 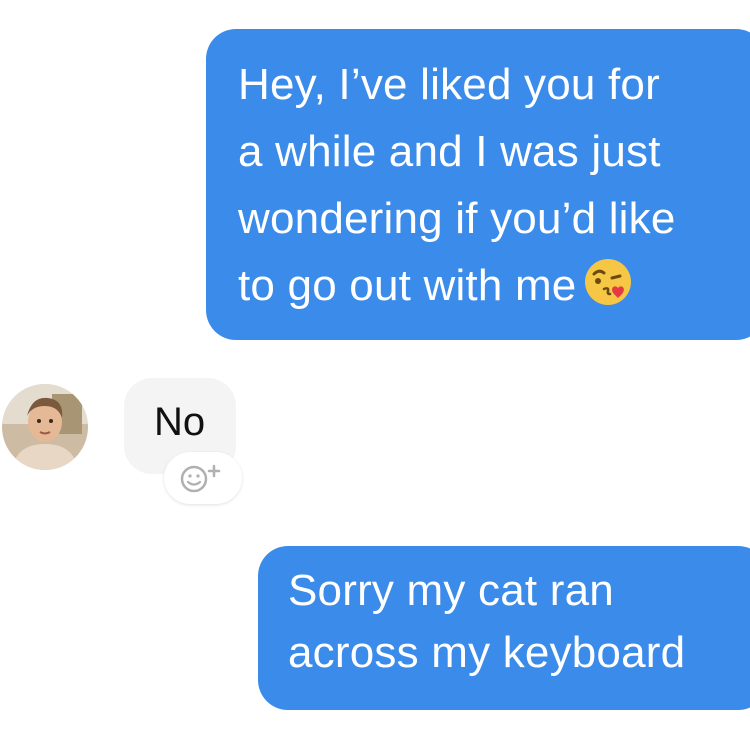 I want to click on message-line: across my keyboard, so click(x=487, y=652).